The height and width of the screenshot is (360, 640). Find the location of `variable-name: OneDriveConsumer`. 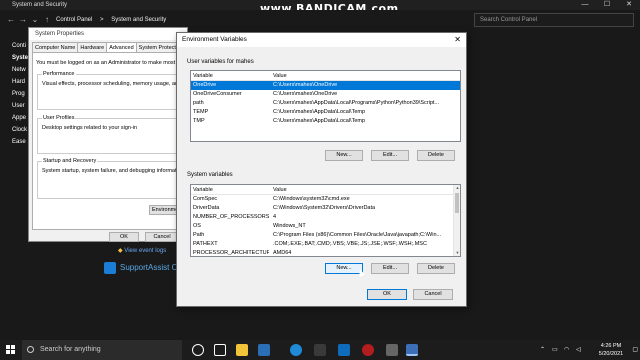

variable-name: OneDriveConsumer is located at coordinates (217, 94).